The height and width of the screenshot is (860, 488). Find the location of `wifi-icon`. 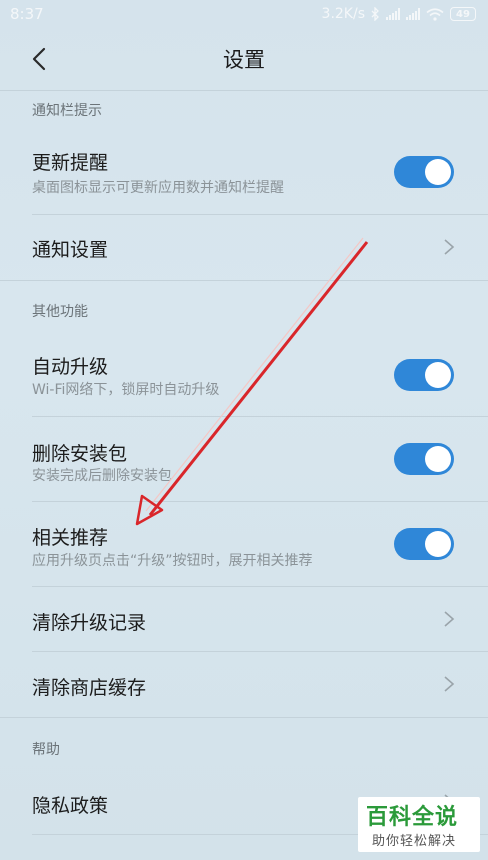

wifi-icon is located at coordinates (435, 14).